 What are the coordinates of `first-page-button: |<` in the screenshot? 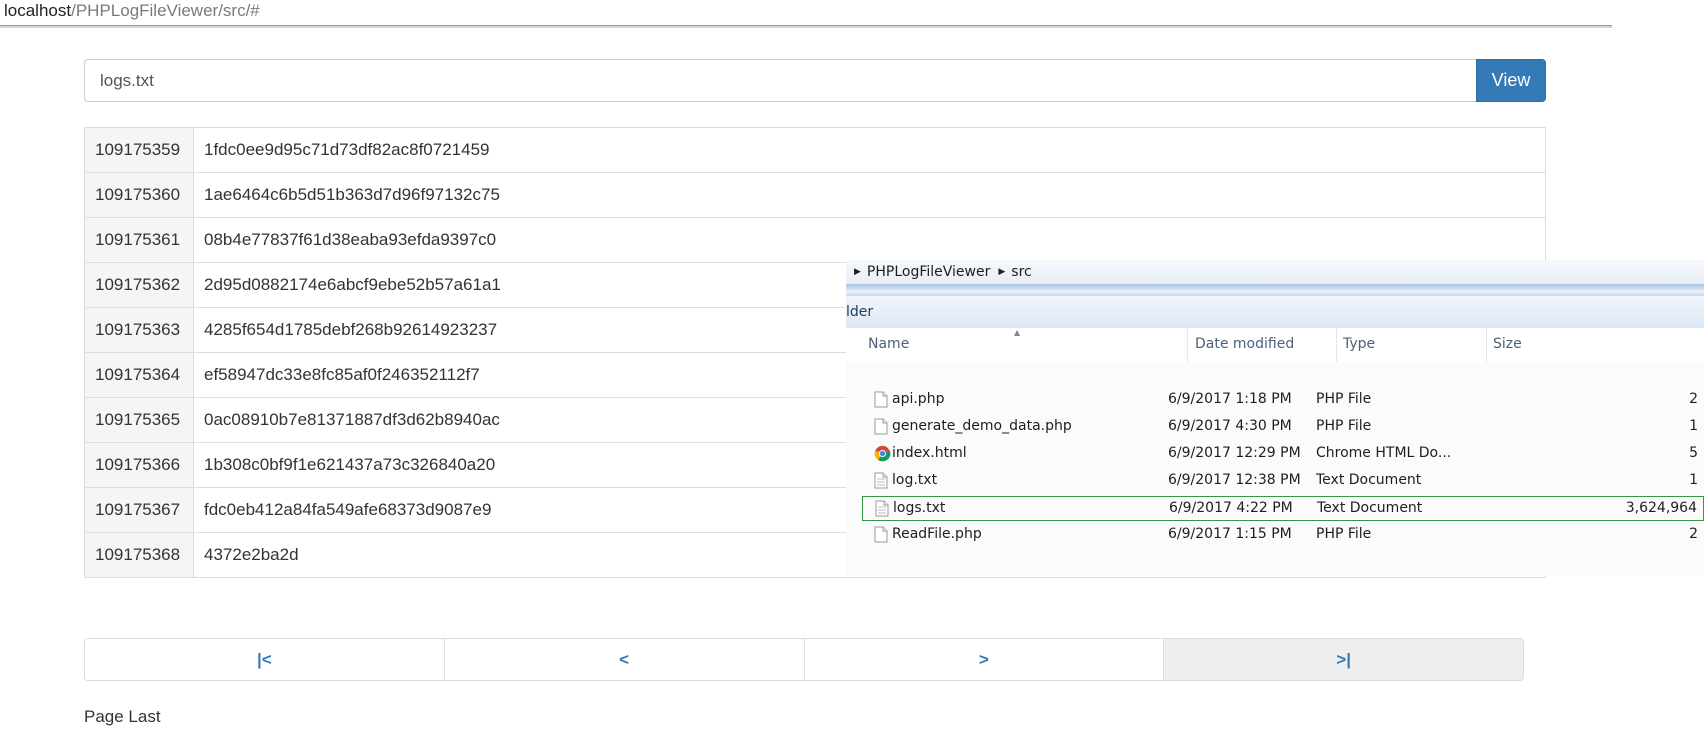 It's located at (265, 659).